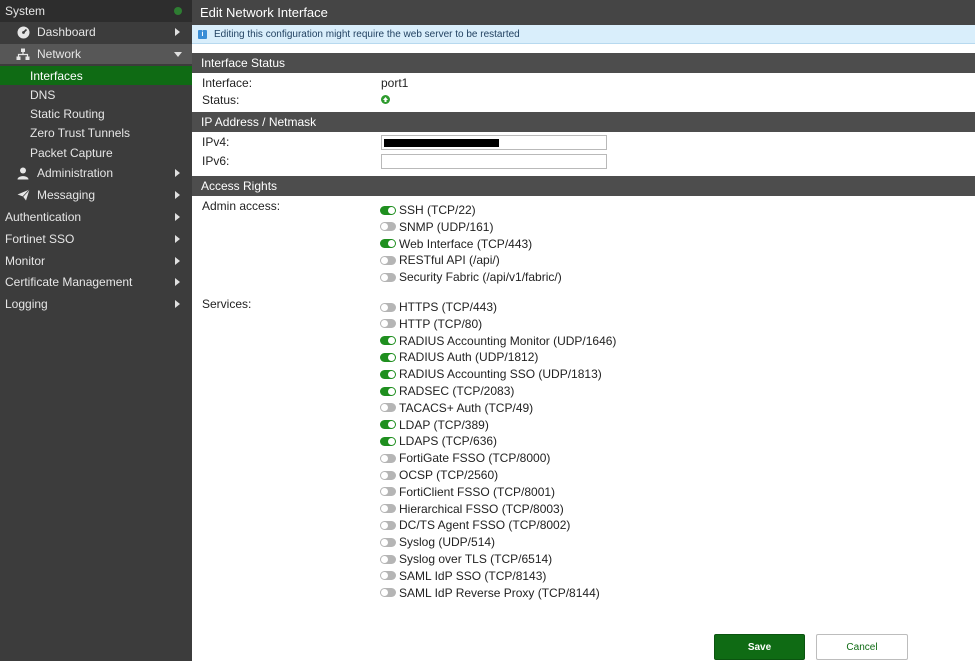  I want to click on option-label: RADIUS Accounting Monitor (UDP/1646), so click(508, 340).